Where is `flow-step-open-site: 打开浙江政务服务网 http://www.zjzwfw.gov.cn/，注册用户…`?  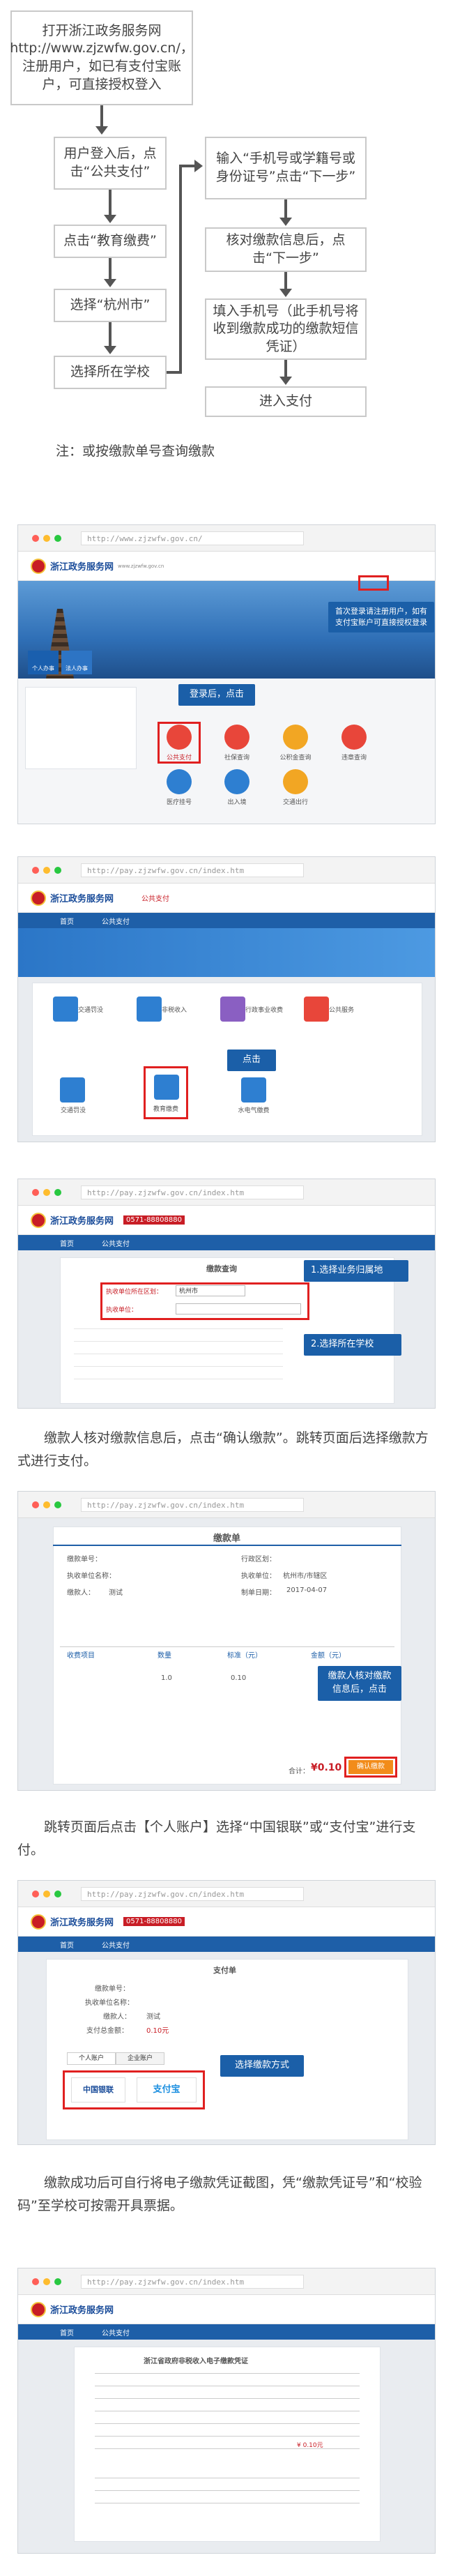
flow-step-open-site: 打开浙江政务服务网 http://www.zjzwfw.gov.cn/，注册用户… is located at coordinates (102, 57).